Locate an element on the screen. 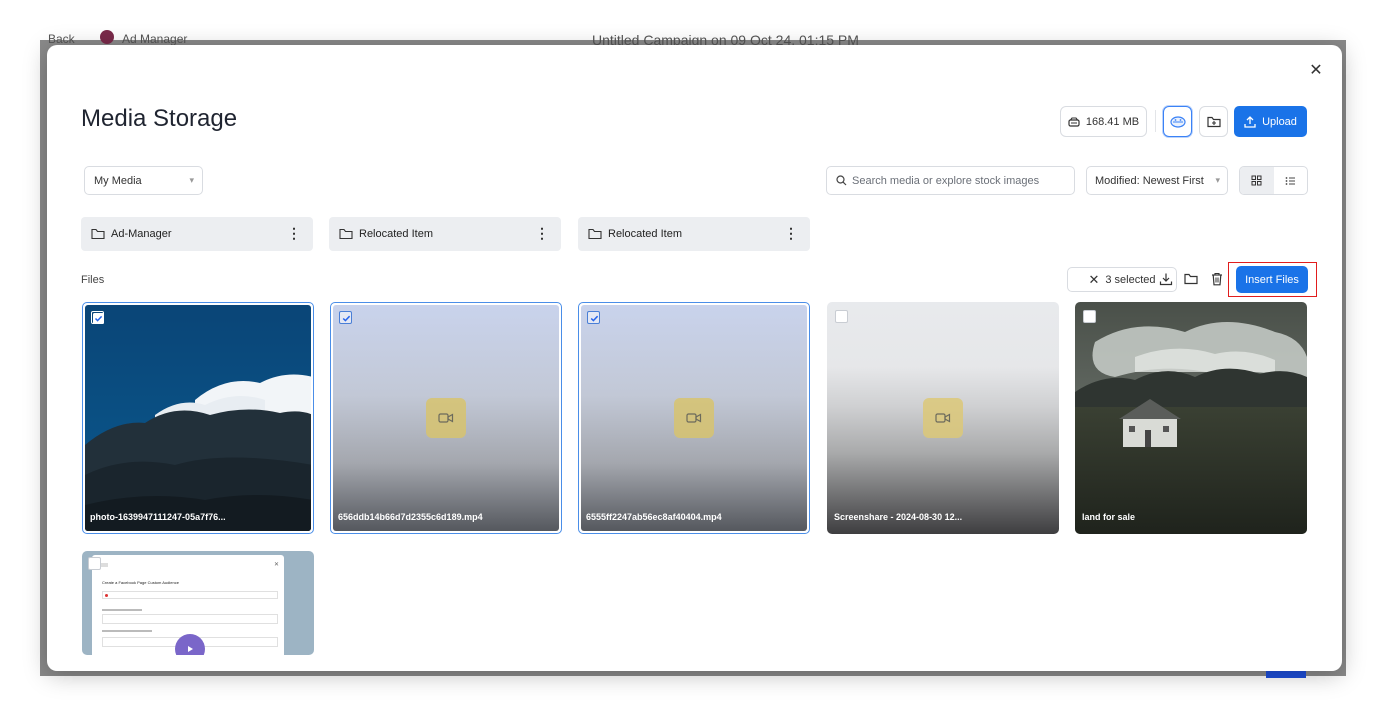  file-card: 656ddb14b66d7d2355c6d189.mp4 is located at coordinates (446, 418).